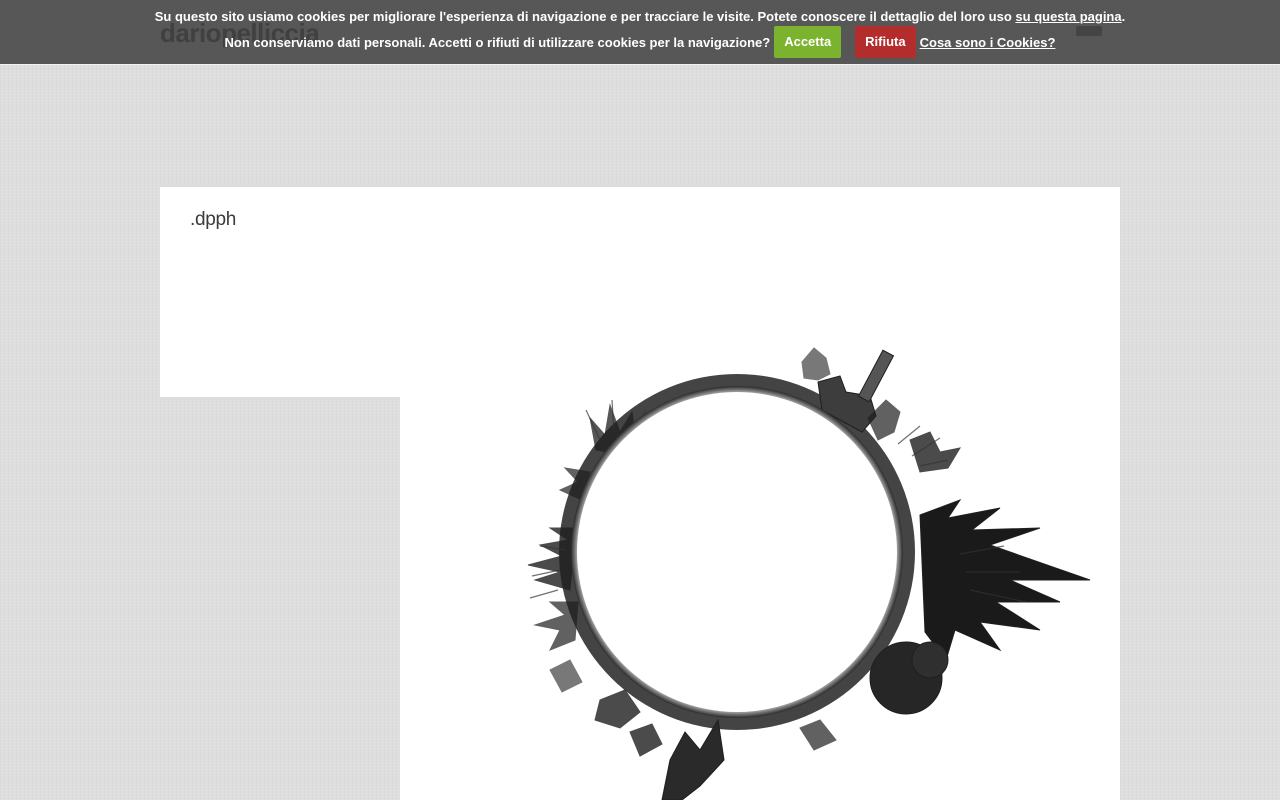  What do you see at coordinates (1123, 16) in the screenshot?
I see `cookie-message-period: .` at bounding box center [1123, 16].